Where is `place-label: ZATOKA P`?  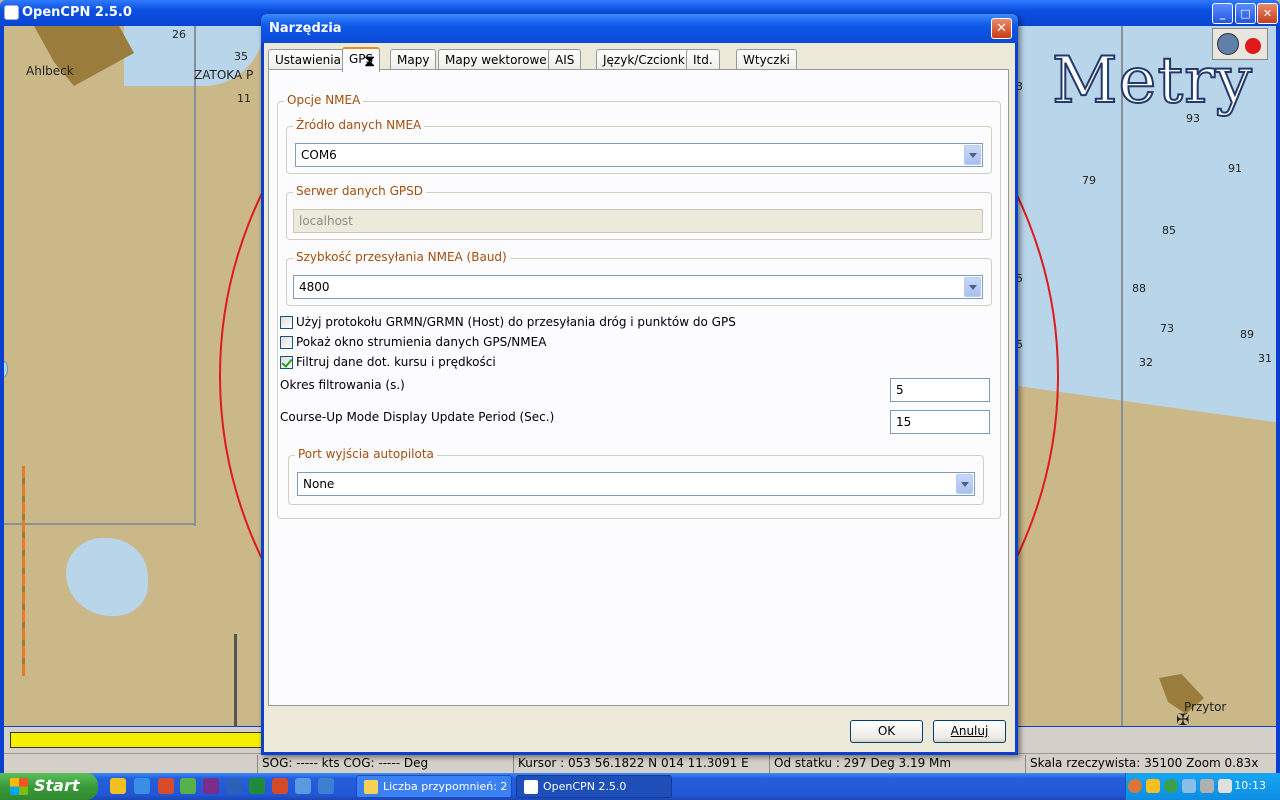
place-label: ZATOKA P is located at coordinates (224, 75).